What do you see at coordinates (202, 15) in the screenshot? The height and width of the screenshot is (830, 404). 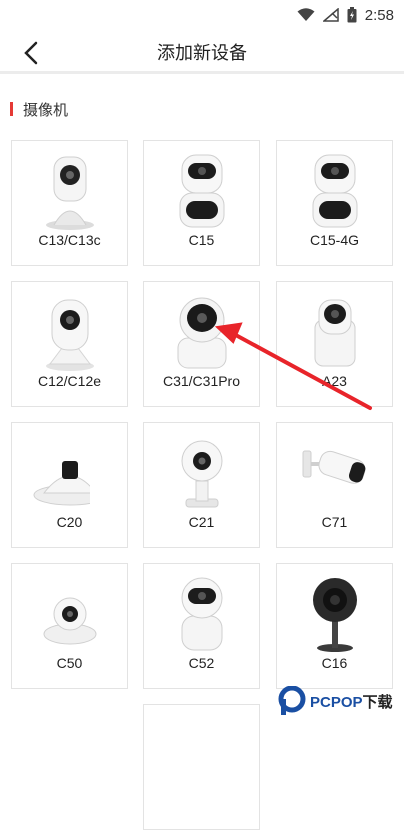 I see `status-bar: 2:58` at bounding box center [202, 15].